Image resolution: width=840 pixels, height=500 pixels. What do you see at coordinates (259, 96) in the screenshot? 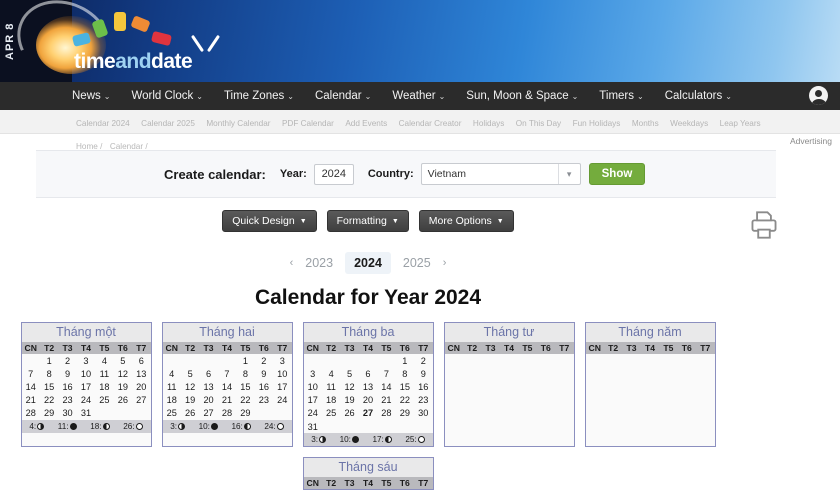
I see `nav-item-time-zones: Time Zones ⌄` at bounding box center [259, 96].